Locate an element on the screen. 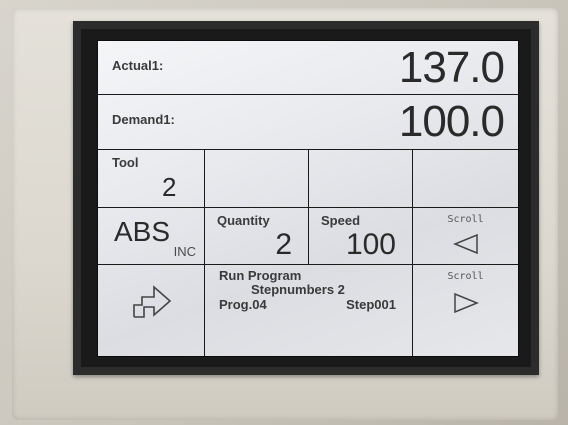 Image resolution: width=568 pixels, height=425 pixels. inc-label: INC is located at coordinates (184, 251).